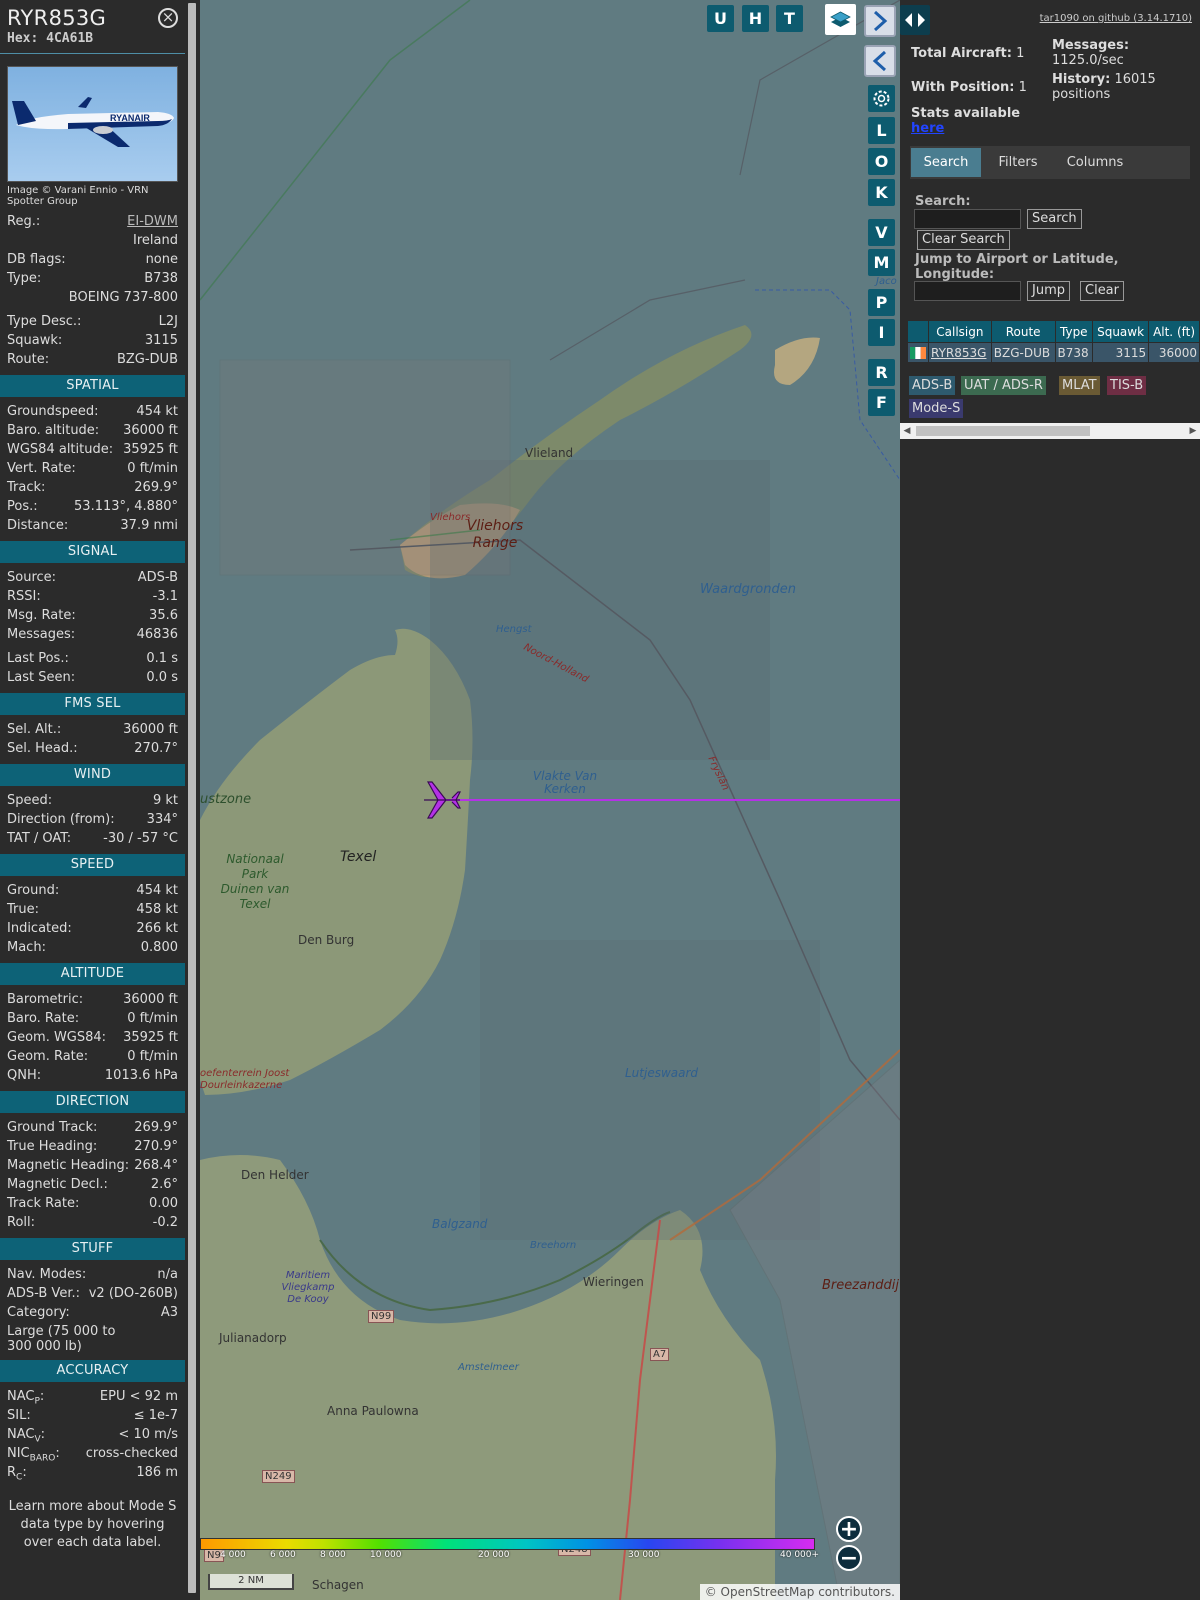 The height and width of the screenshot is (1600, 1200). What do you see at coordinates (23, 221) in the screenshot?
I see `field-label: Reg.:` at bounding box center [23, 221].